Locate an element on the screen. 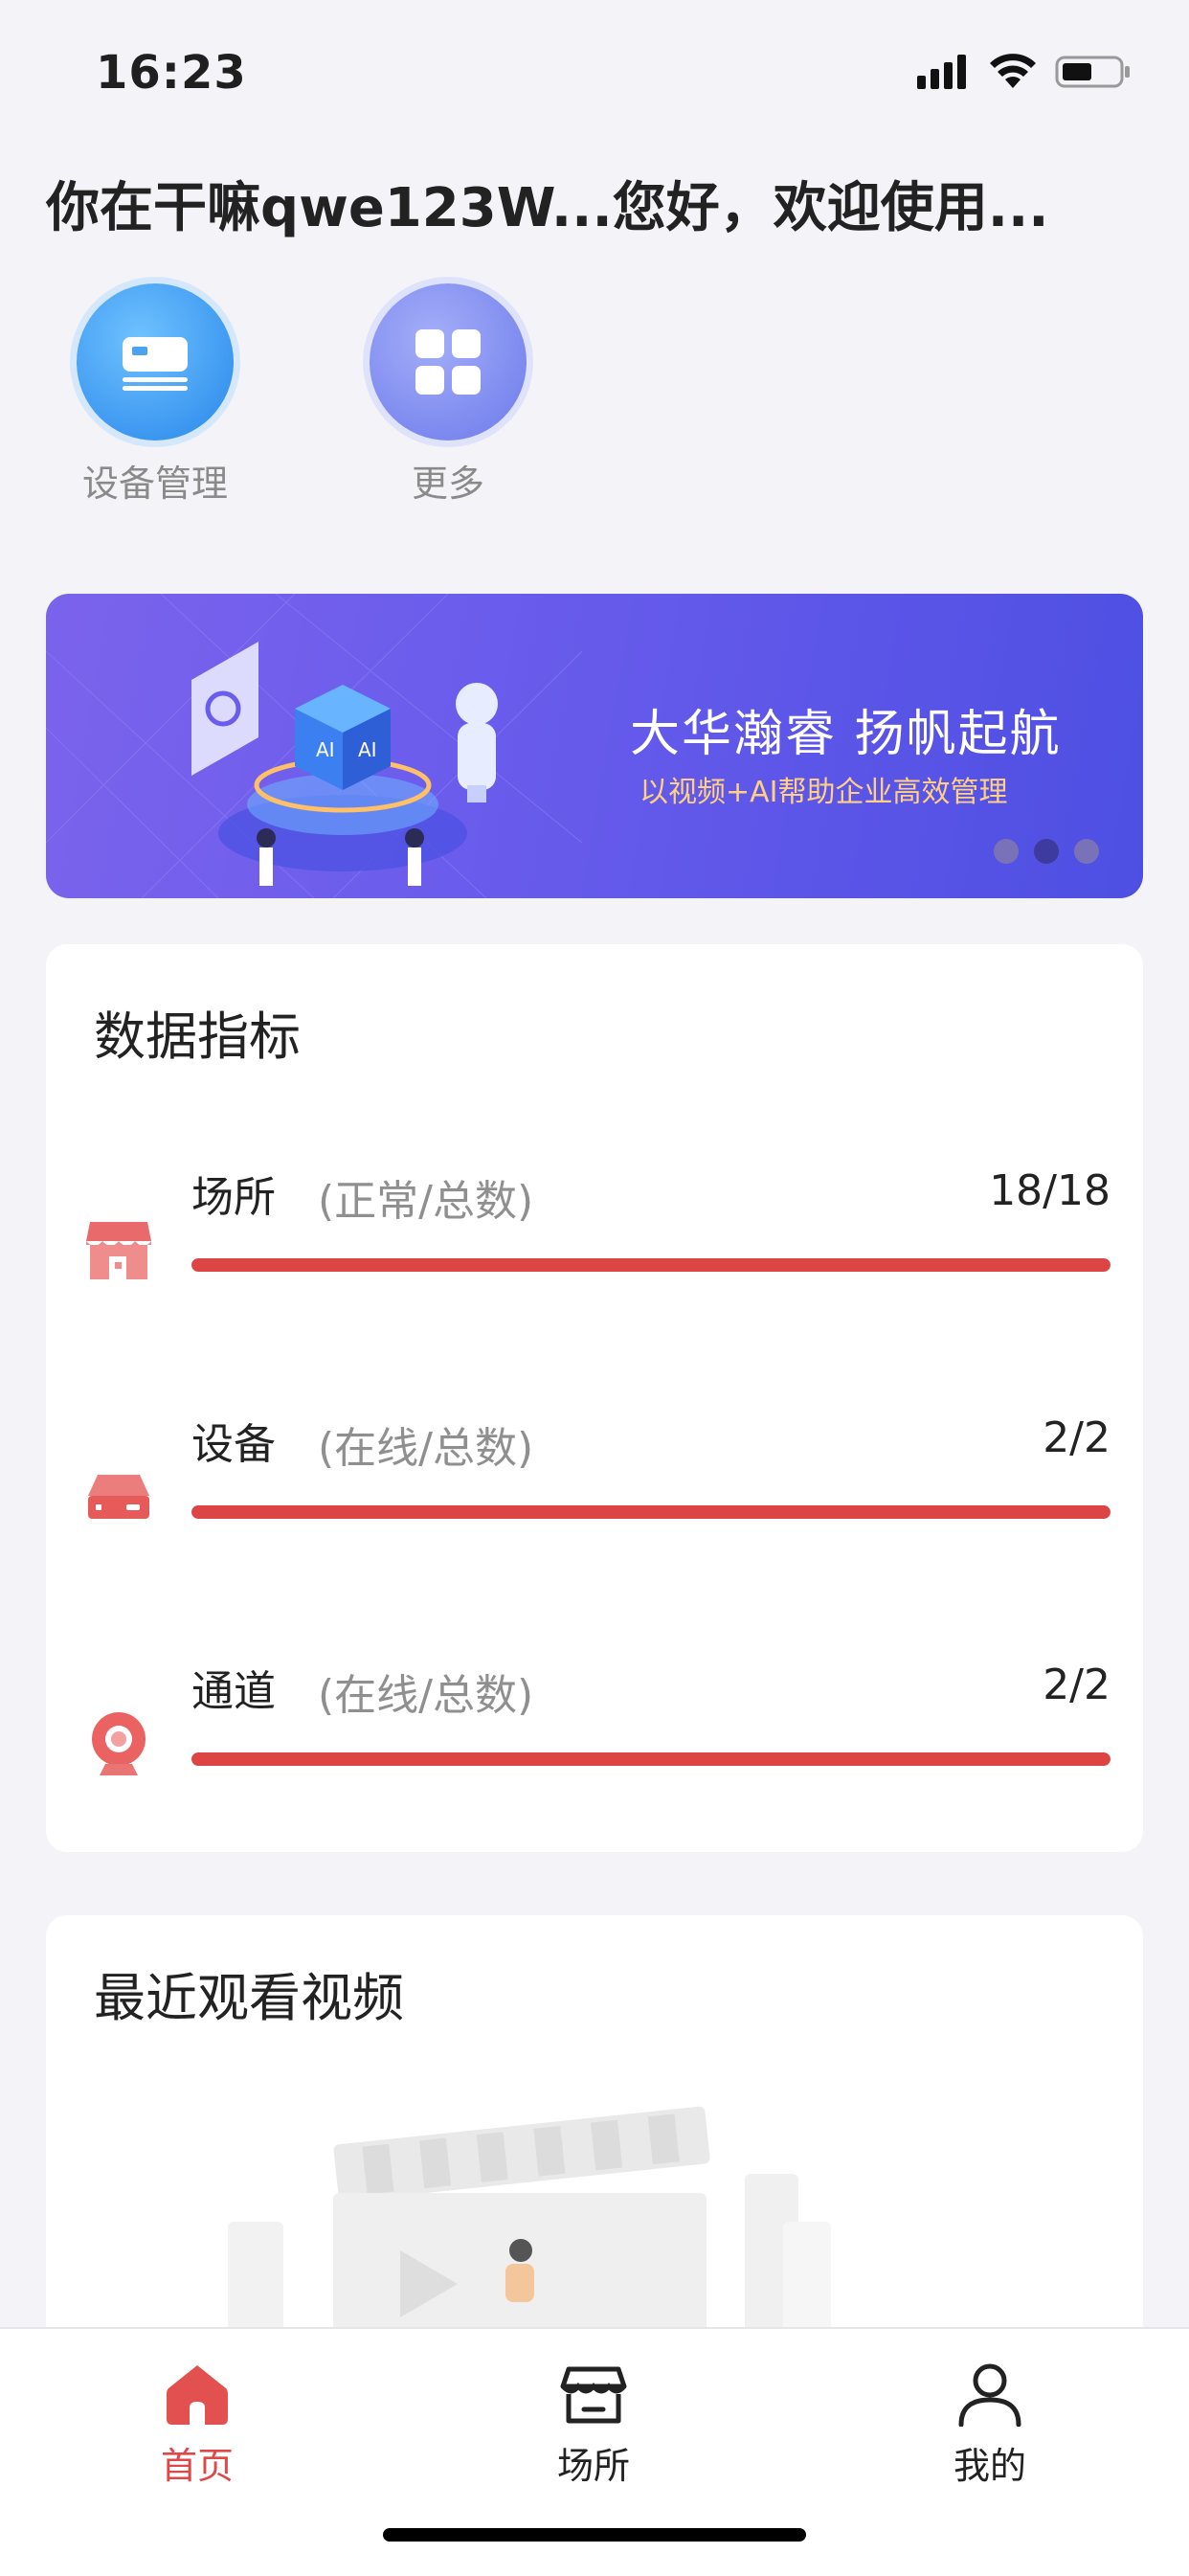 This screenshot has height=2576, width=1189. banner-subtitle: 以视频+AI帮助企业高效管理 is located at coordinates (823, 792).